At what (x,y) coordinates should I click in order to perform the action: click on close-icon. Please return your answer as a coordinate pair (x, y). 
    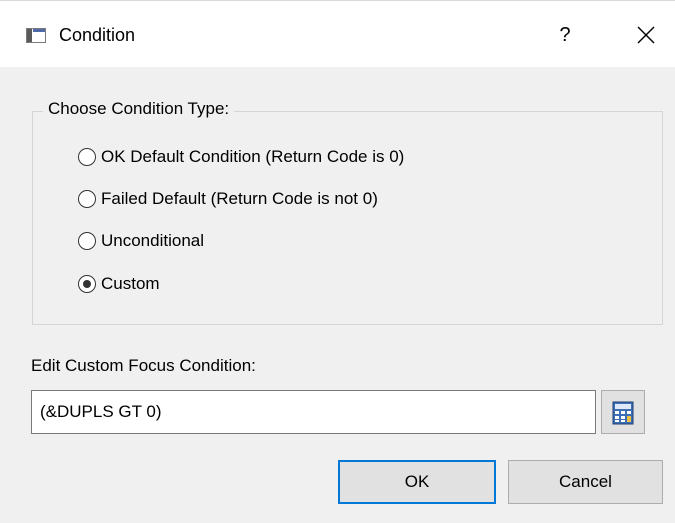
    Looking at the image, I should click on (646, 35).